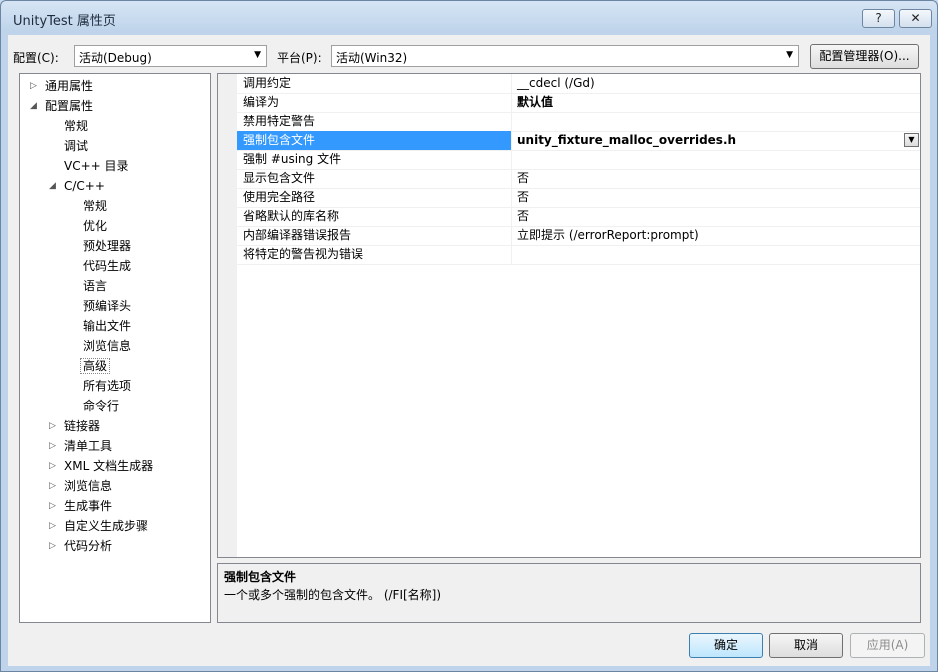 The width and height of the screenshot is (938, 672). I want to click on property-row: 编译为 默认值, so click(578, 103).